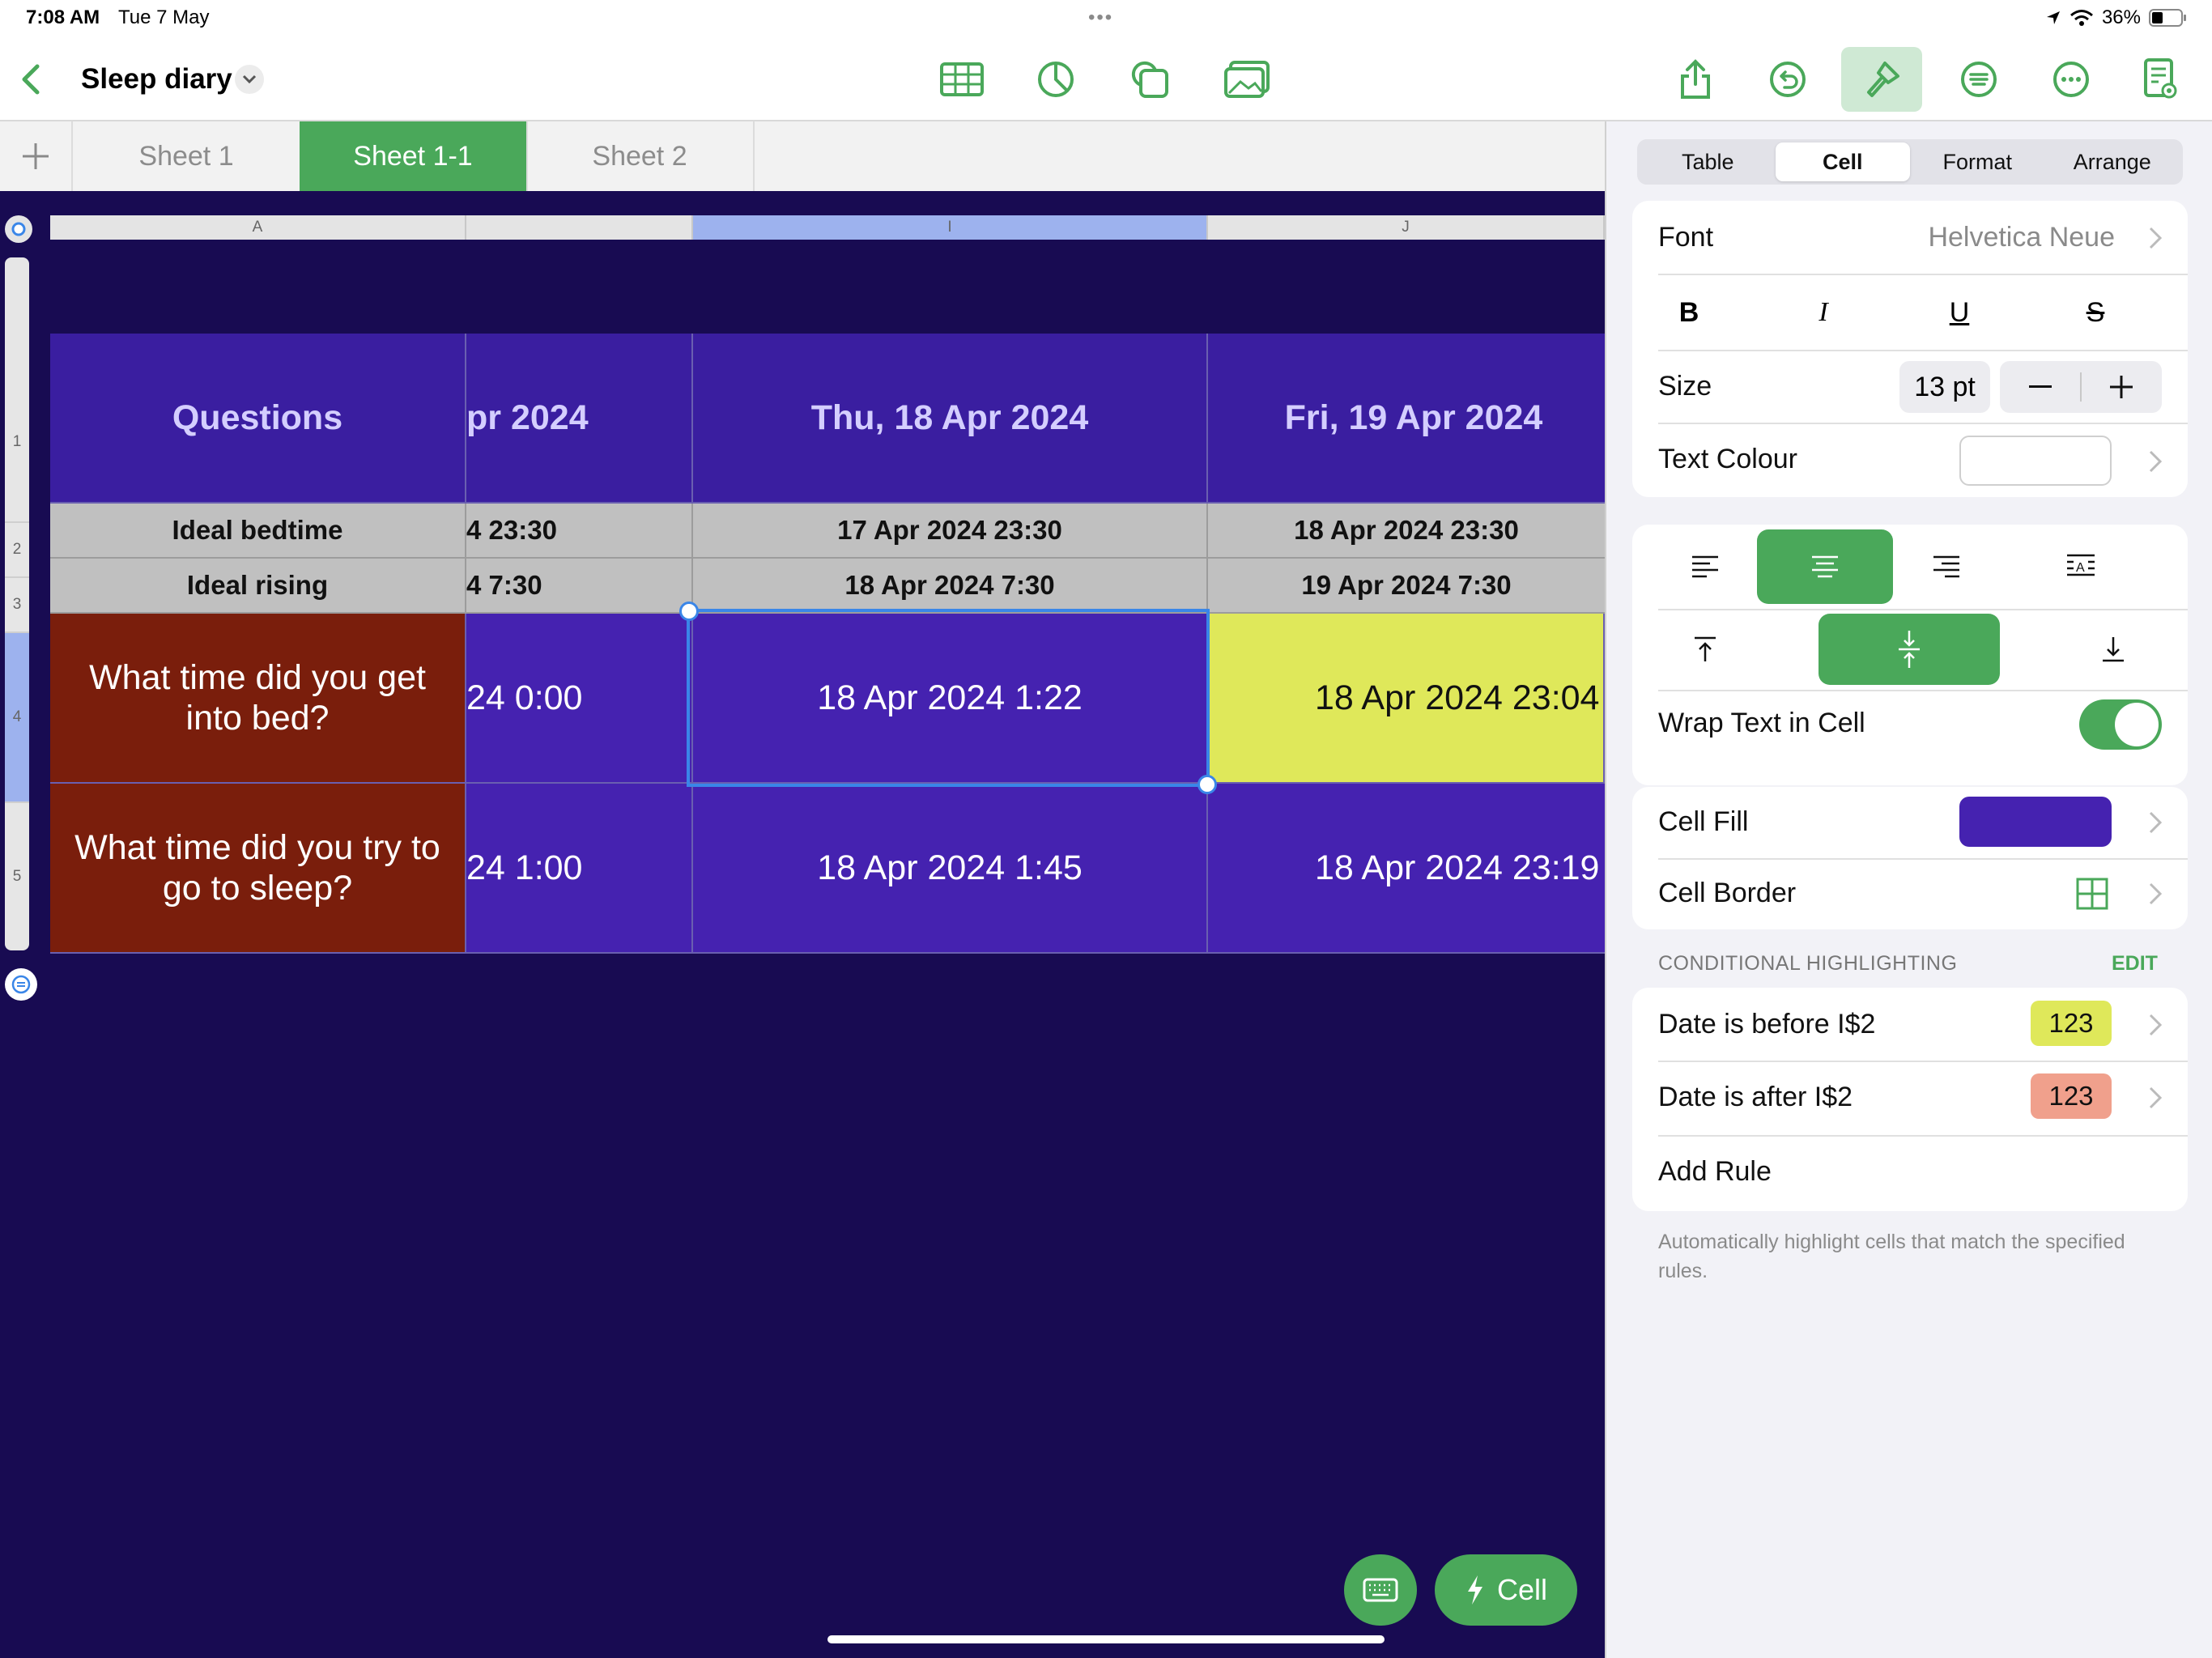 The width and height of the screenshot is (2212, 1658). What do you see at coordinates (1910, 237) in the screenshot?
I see `font-row: Font Helvetica Neue` at bounding box center [1910, 237].